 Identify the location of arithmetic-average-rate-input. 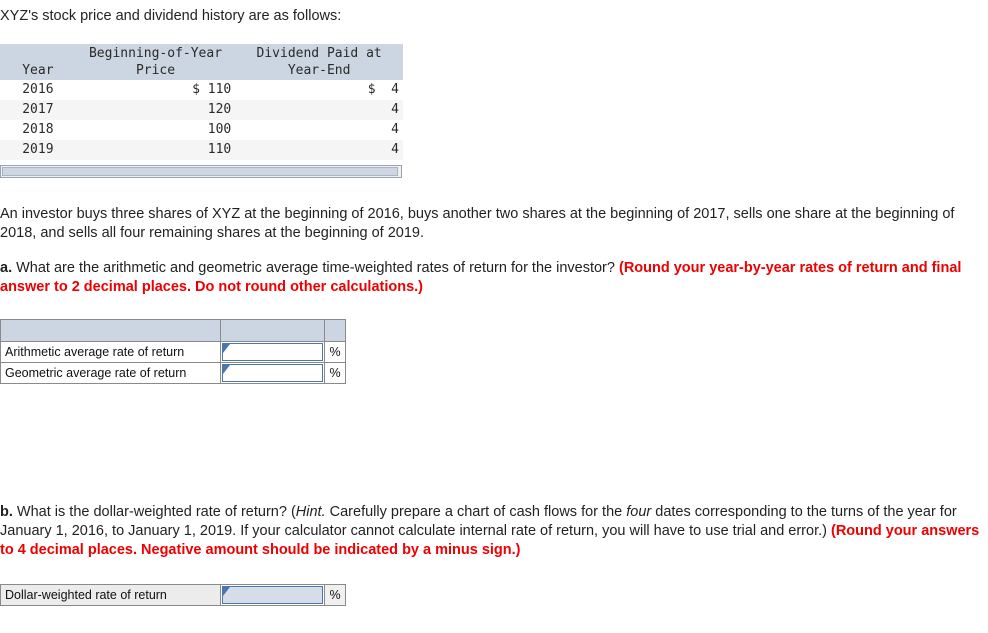
(272, 352).